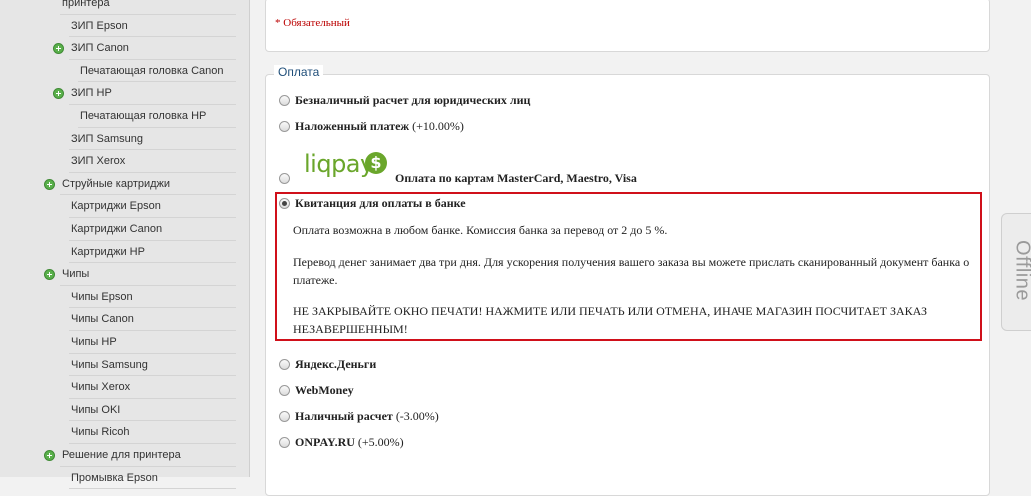 The height and width of the screenshot is (496, 1031). What do you see at coordinates (324, 390) in the screenshot?
I see `option-name: WebMoney` at bounding box center [324, 390].